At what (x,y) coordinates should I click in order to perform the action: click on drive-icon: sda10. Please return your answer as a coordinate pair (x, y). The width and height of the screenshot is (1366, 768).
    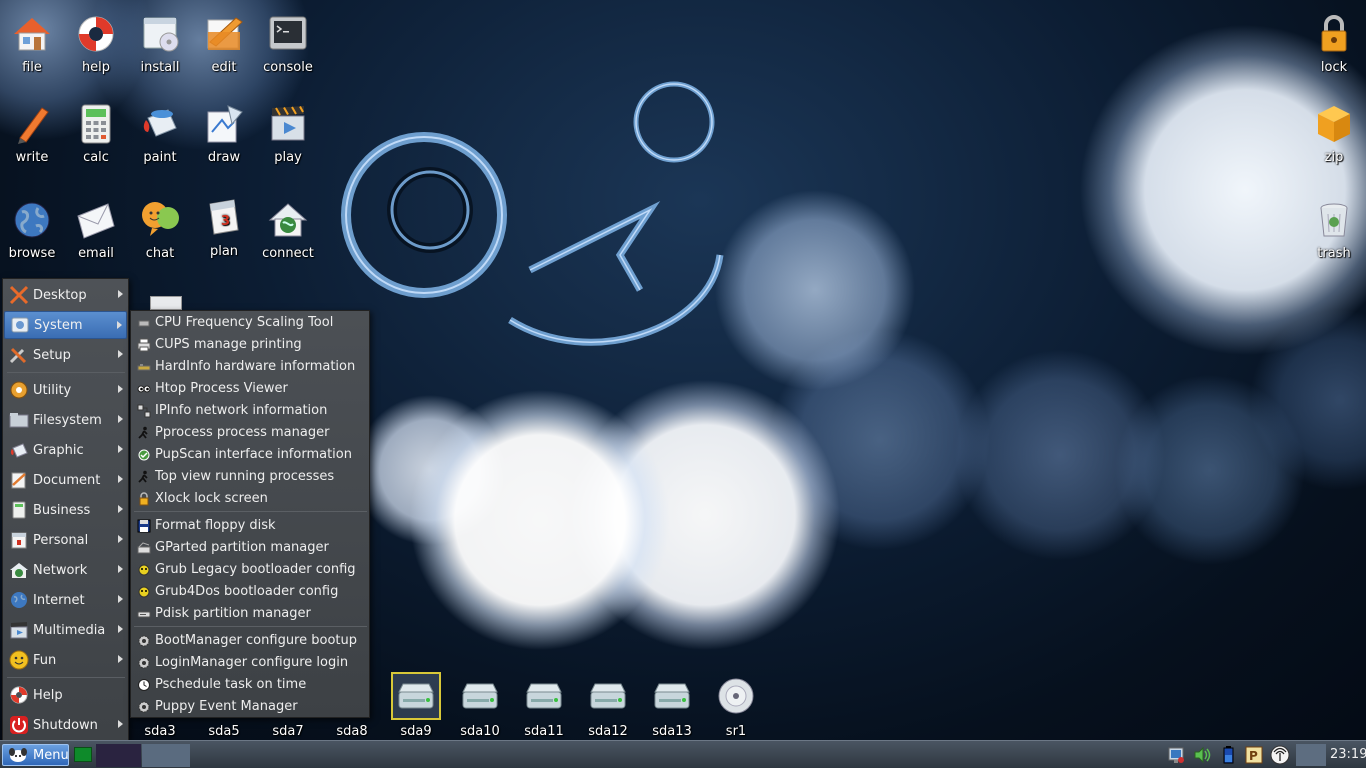
    Looking at the image, I should click on (480, 706).